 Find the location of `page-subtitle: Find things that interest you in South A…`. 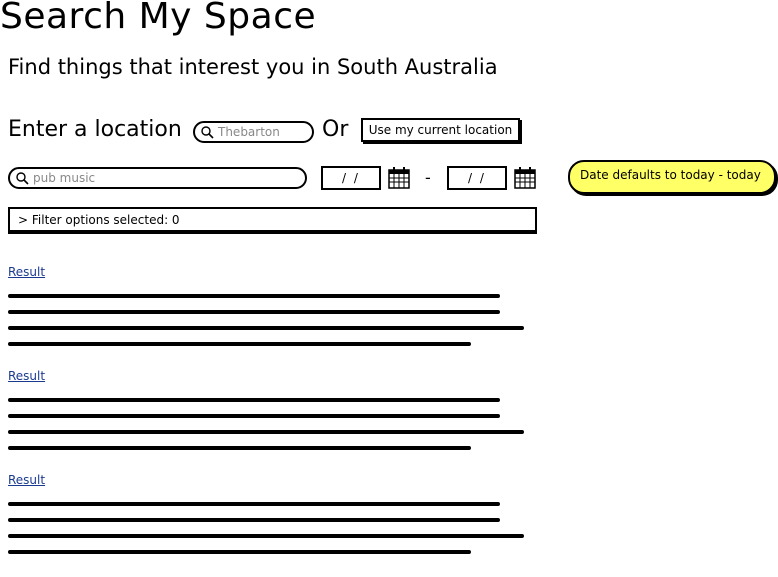

page-subtitle: Find things that interest you in South A… is located at coordinates (253, 67).